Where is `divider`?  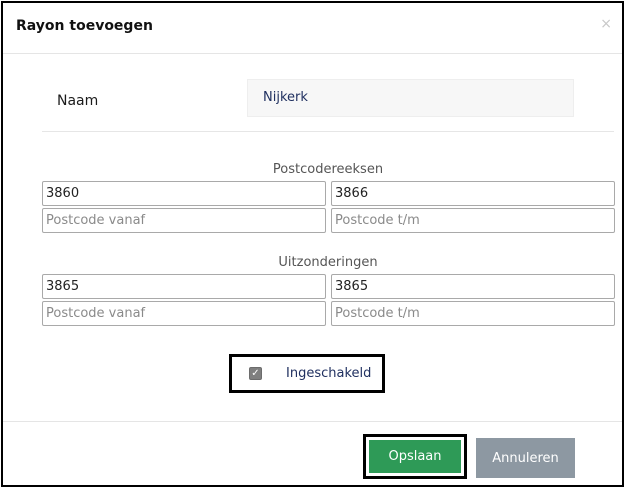 divider is located at coordinates (328, 131).